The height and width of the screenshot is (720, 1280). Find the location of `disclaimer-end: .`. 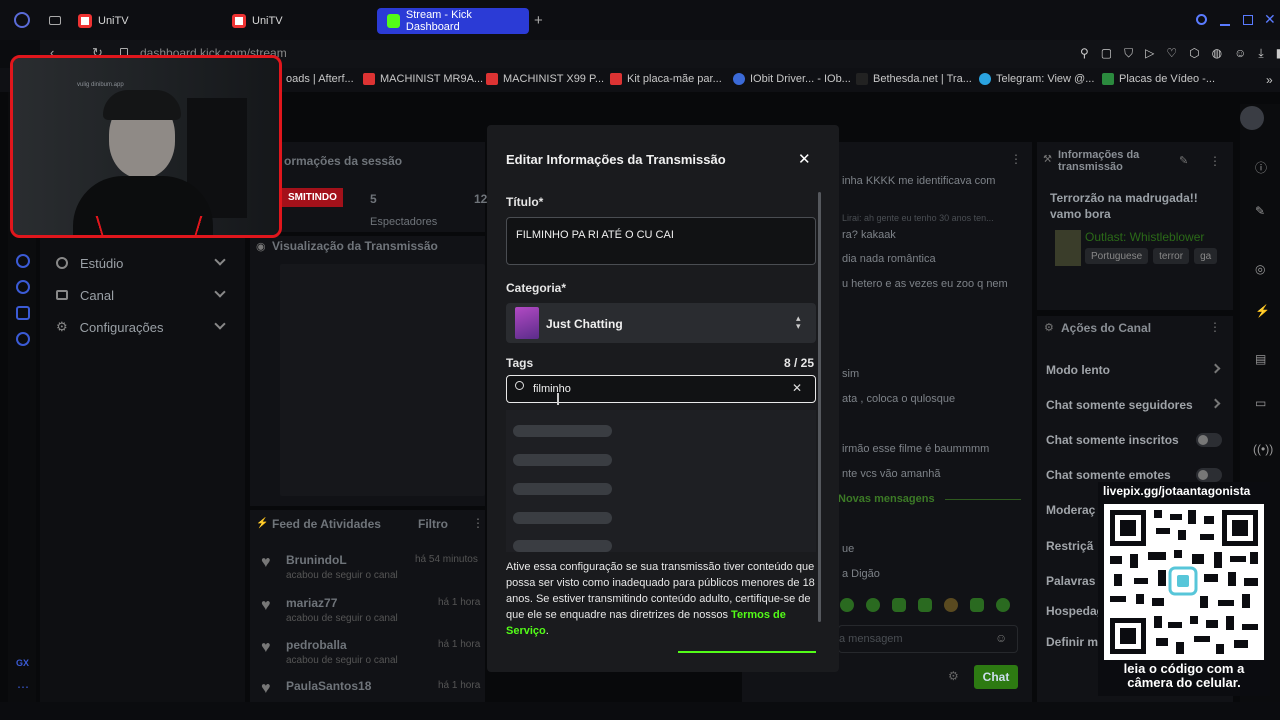

disclaimer-end: . is located at coordinates (547, 631).